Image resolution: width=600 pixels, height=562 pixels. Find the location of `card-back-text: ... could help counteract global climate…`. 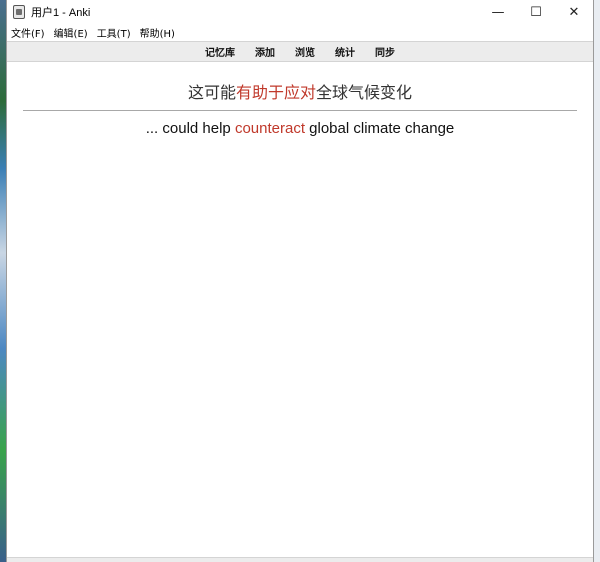

card-back-text: ... could help counteract global climate… is located at coordinates (300, 128).